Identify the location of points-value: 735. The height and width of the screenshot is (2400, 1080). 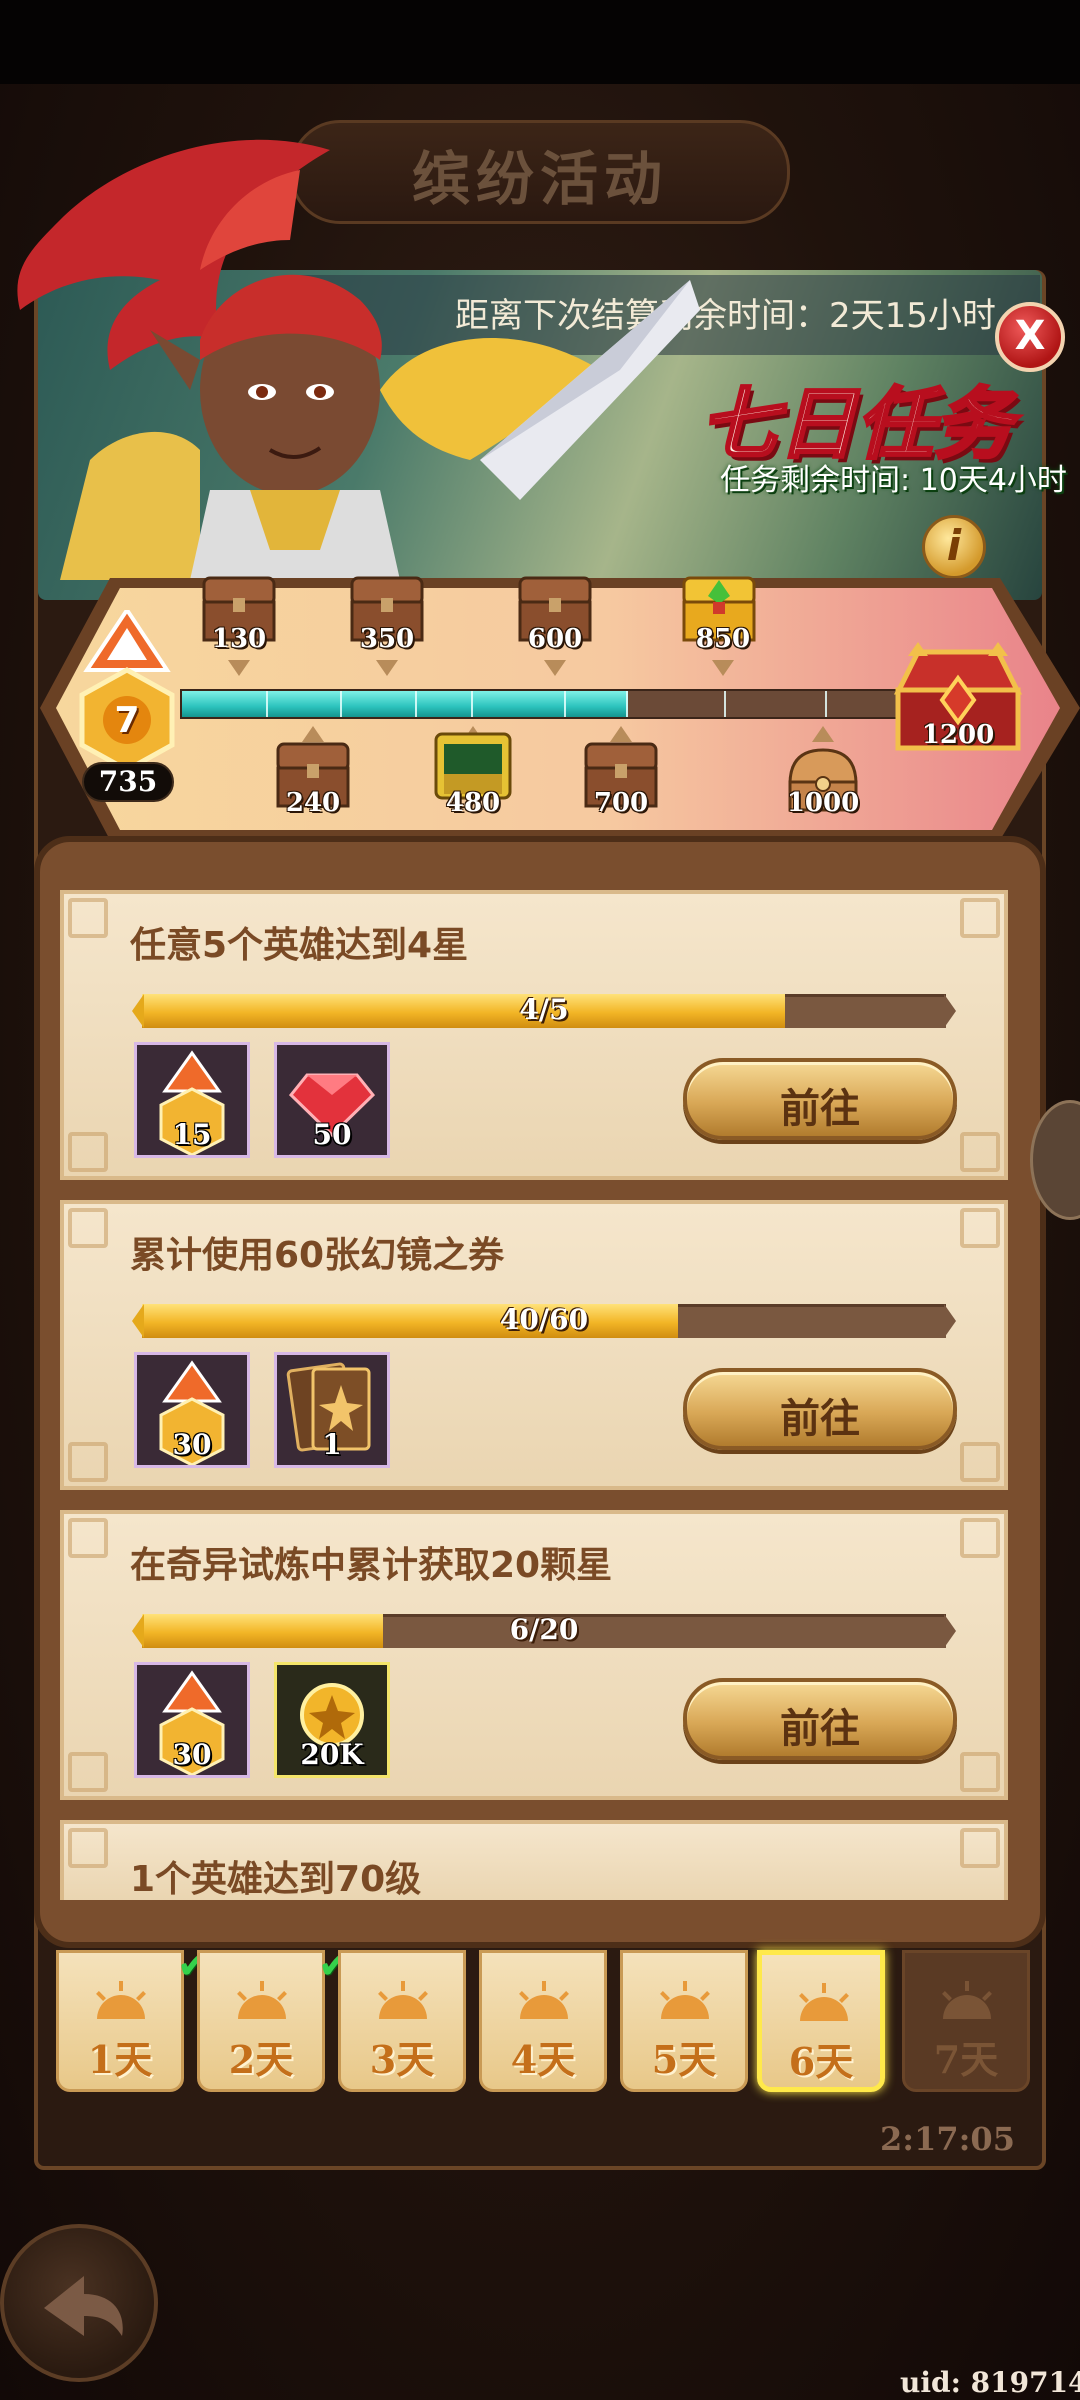
(128, 782).